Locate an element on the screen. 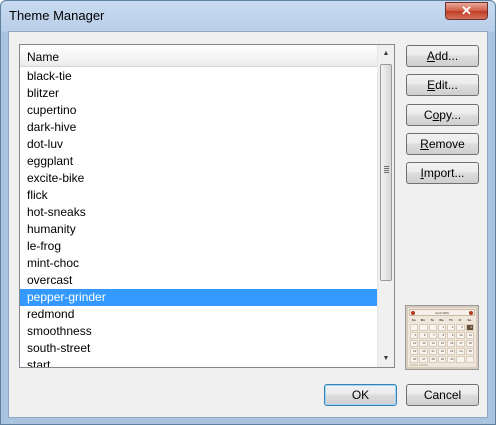  calendar-day-cell: 8 is located at coordinates (442, 335).